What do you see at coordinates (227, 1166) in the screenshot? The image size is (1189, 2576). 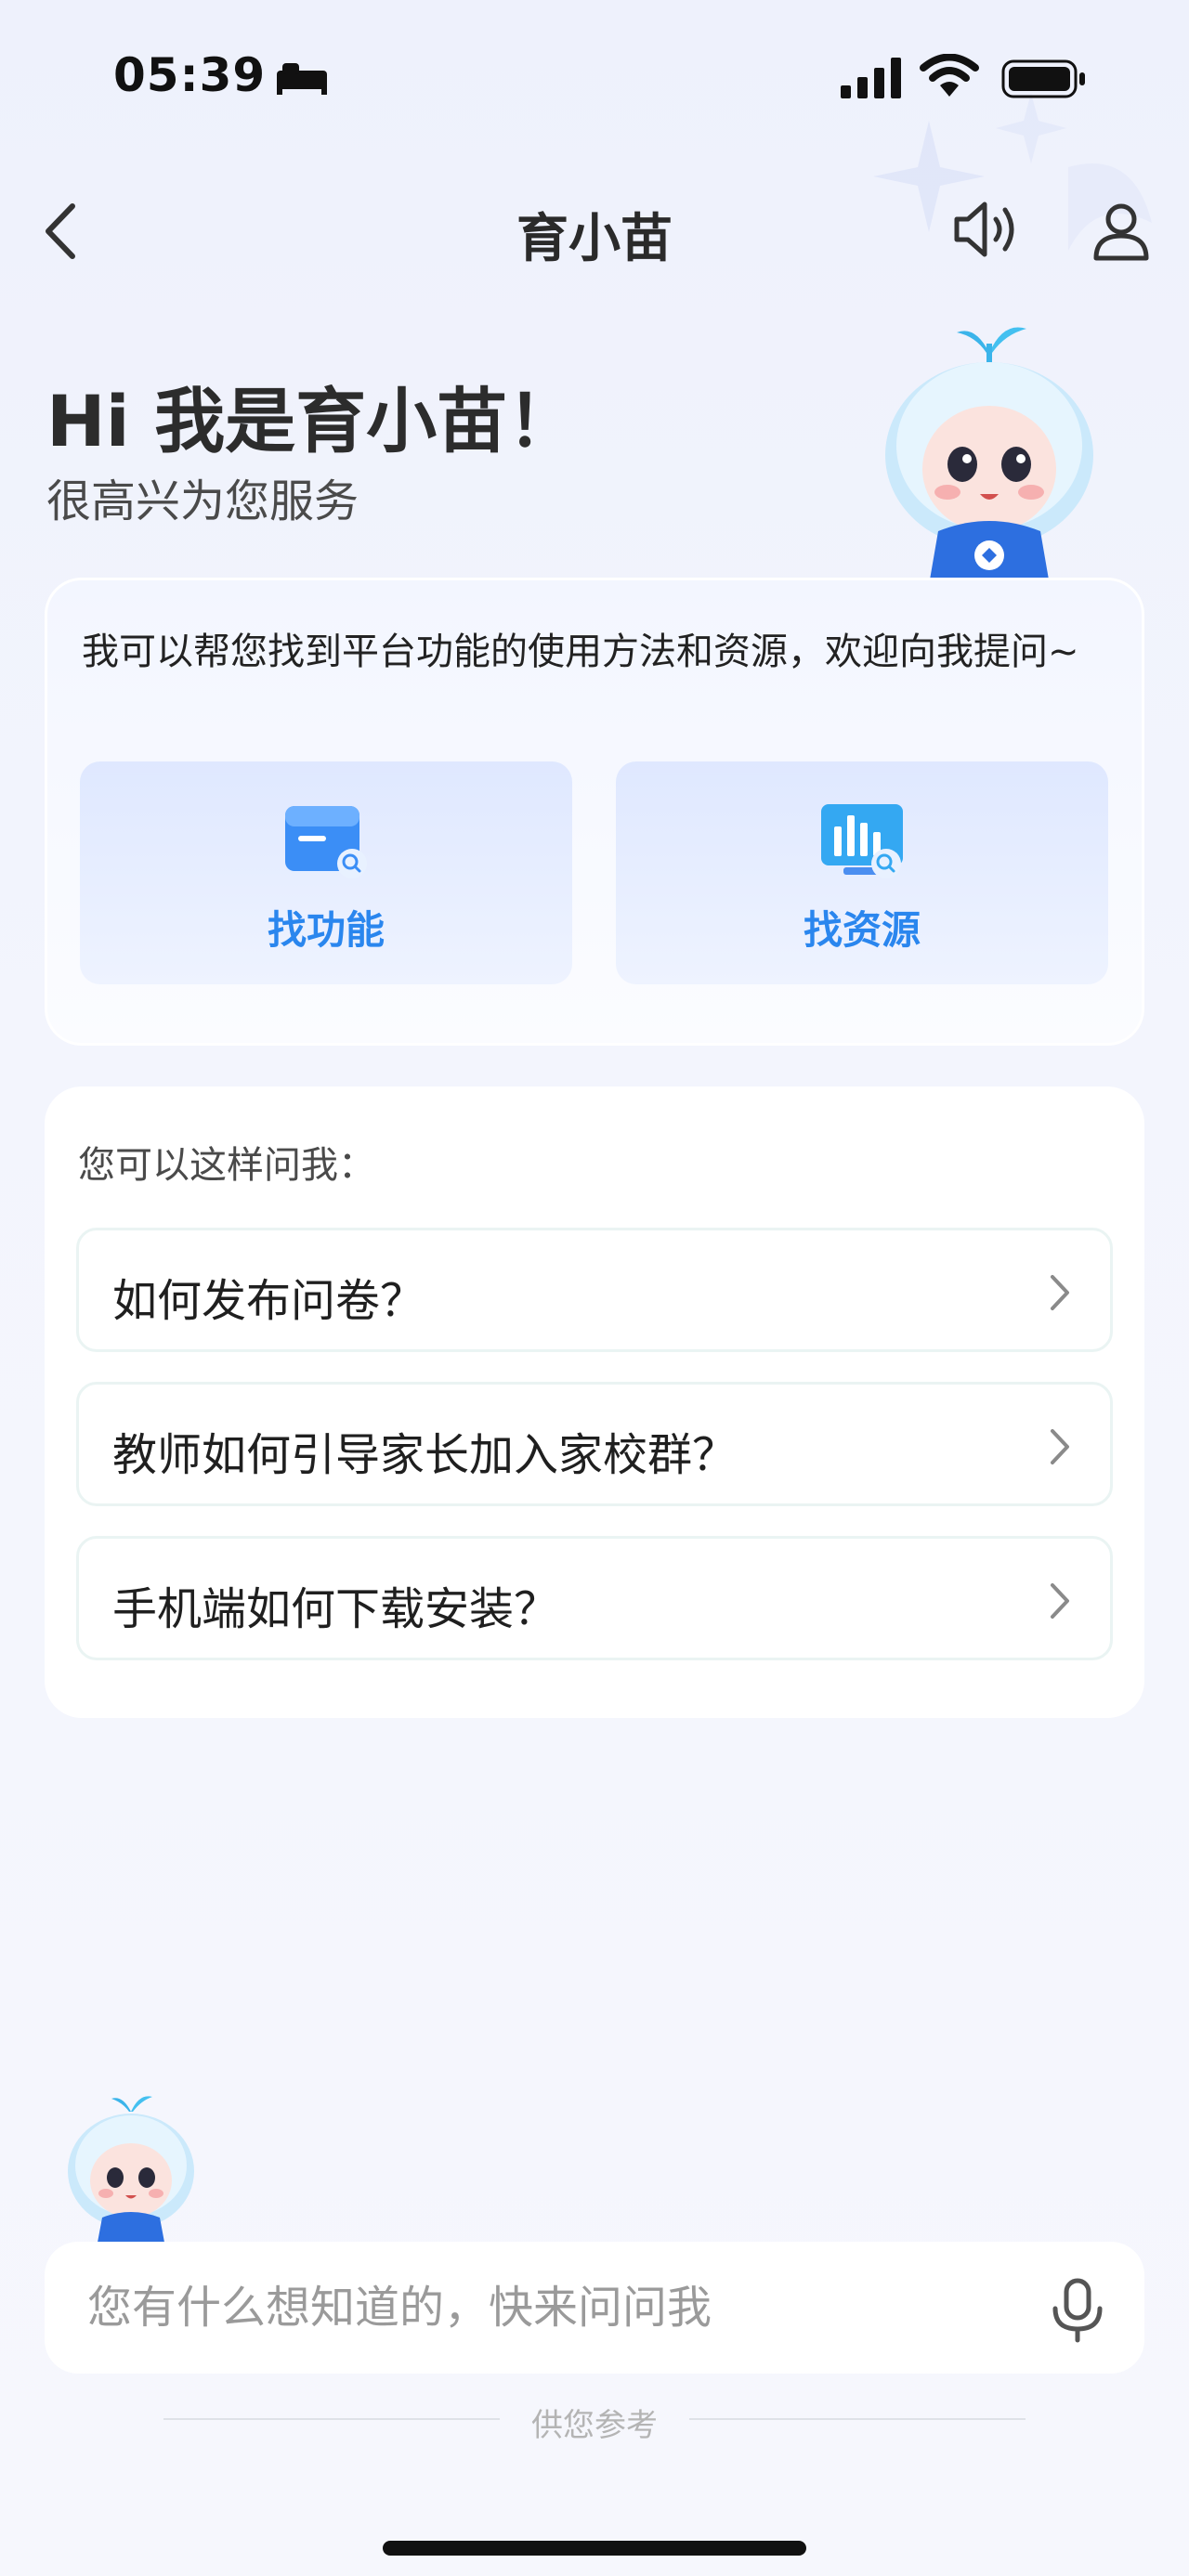 I see `suggestions-heading: 您可以这样问我：` at bounding box center [227, 1166].